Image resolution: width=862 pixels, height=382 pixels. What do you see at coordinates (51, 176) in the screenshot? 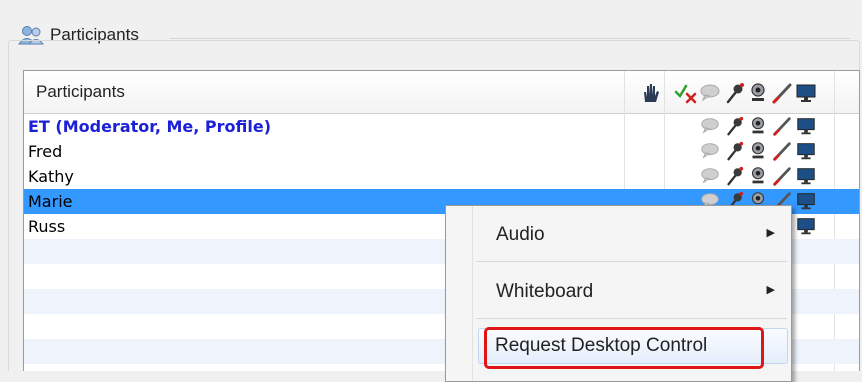
I see `participant-name: Kathy` at bounding box center [51, 176].